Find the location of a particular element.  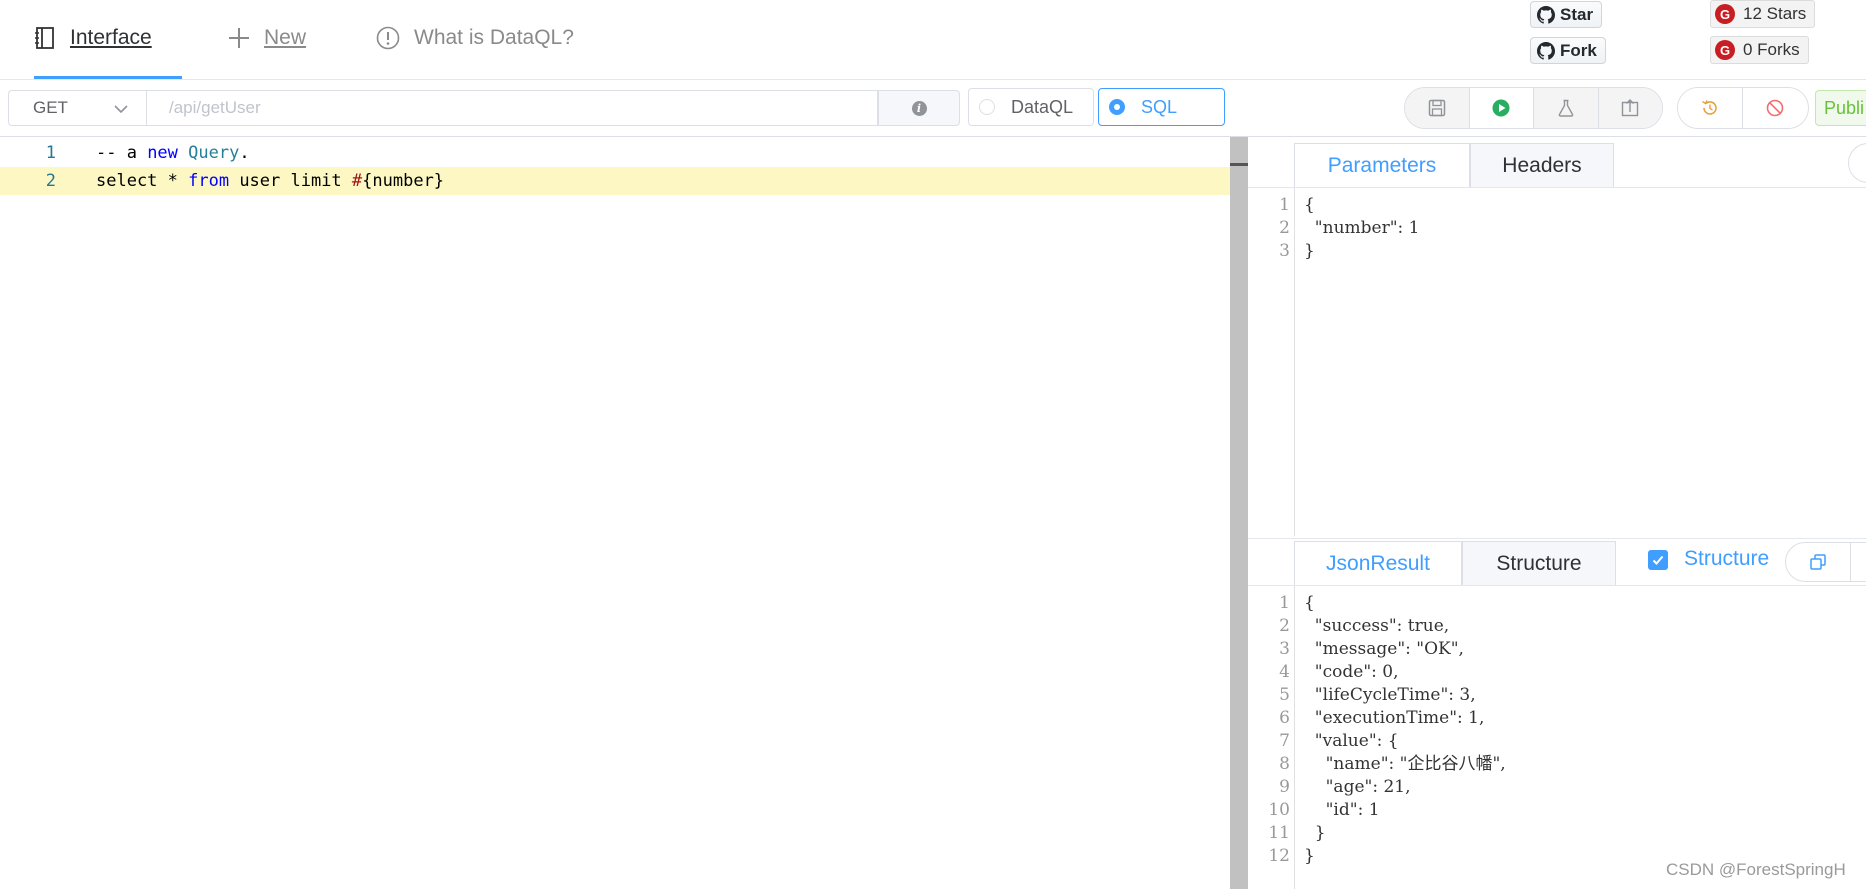

tab-parameters: Parameters is located at coordinates (1382, 165).